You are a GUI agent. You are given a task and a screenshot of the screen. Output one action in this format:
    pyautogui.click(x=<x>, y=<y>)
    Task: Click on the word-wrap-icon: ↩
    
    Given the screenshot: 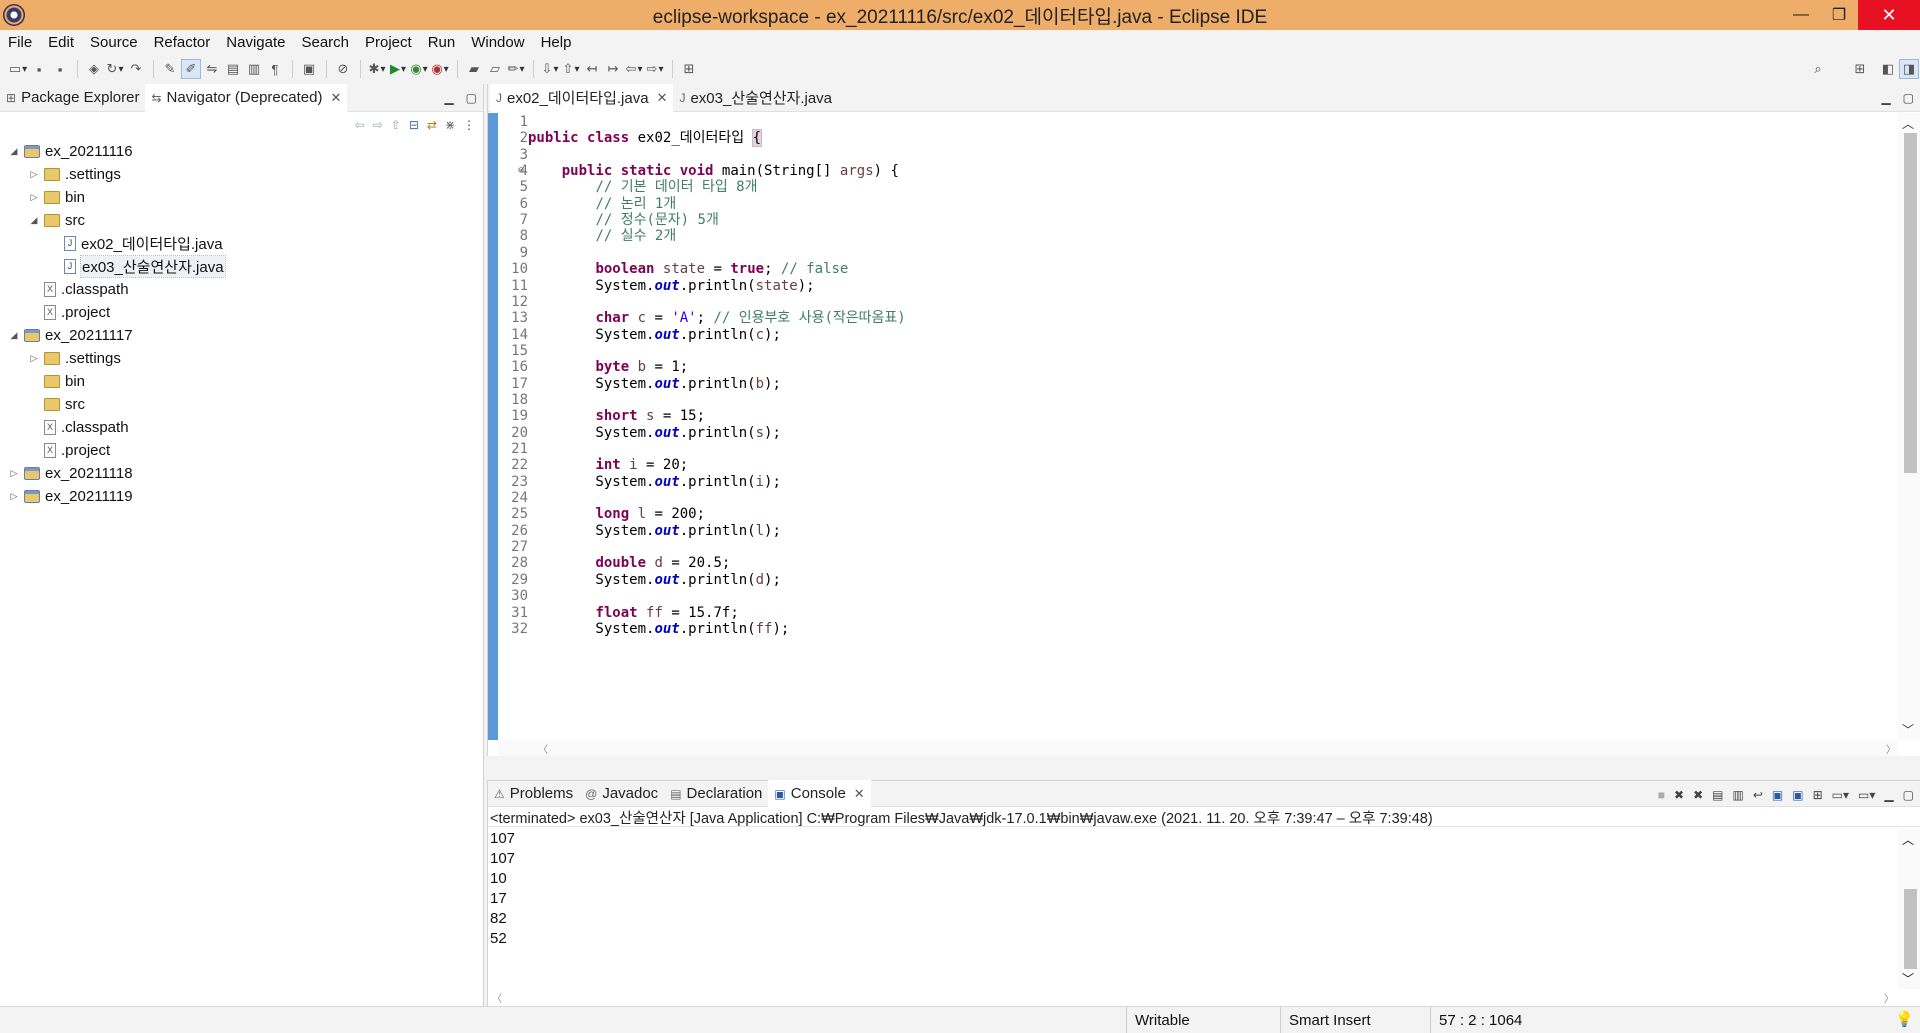 What is the action you would take?
    pyautogui.click(x=1758, y=795)
    